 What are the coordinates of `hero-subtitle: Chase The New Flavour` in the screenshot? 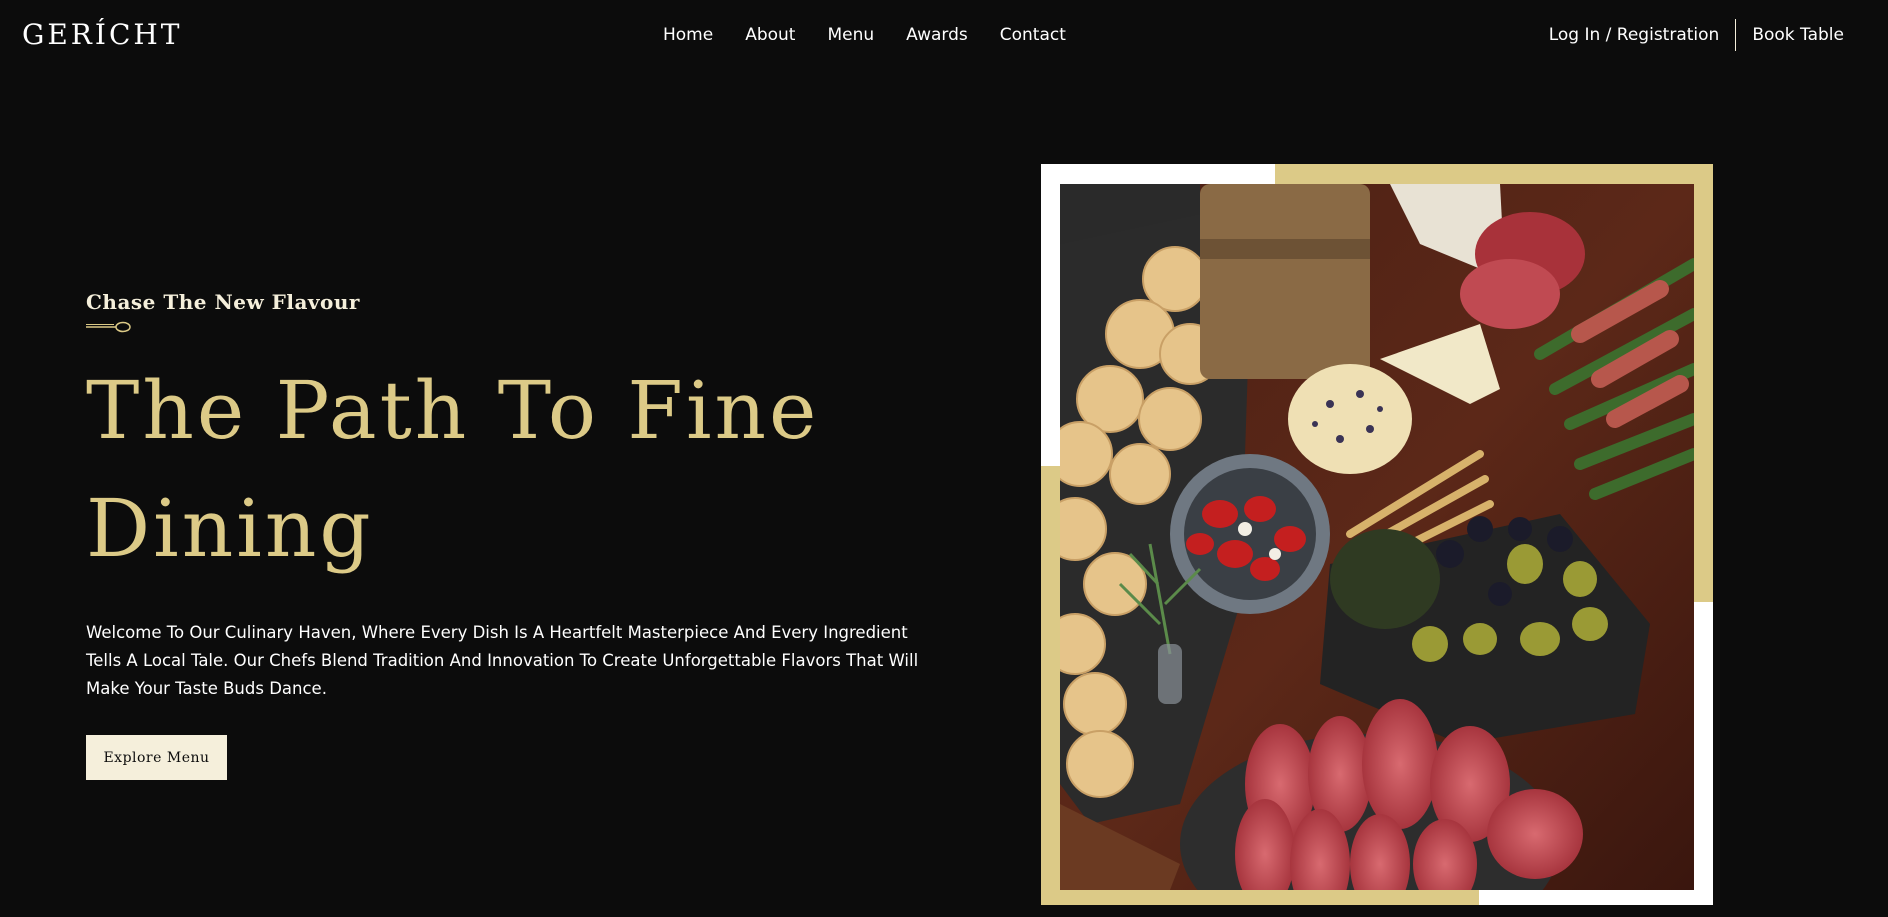 It's located at (223, 302).